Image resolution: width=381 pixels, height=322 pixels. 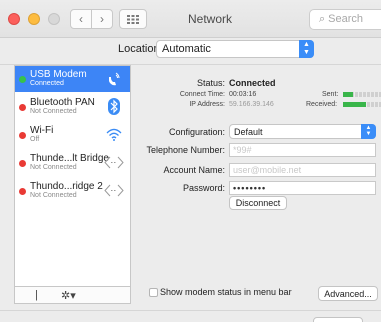 What do you see at coordinates (322, 104) in the screenshot?
I see `received-label: Received:` at bounding box center [322, 104].